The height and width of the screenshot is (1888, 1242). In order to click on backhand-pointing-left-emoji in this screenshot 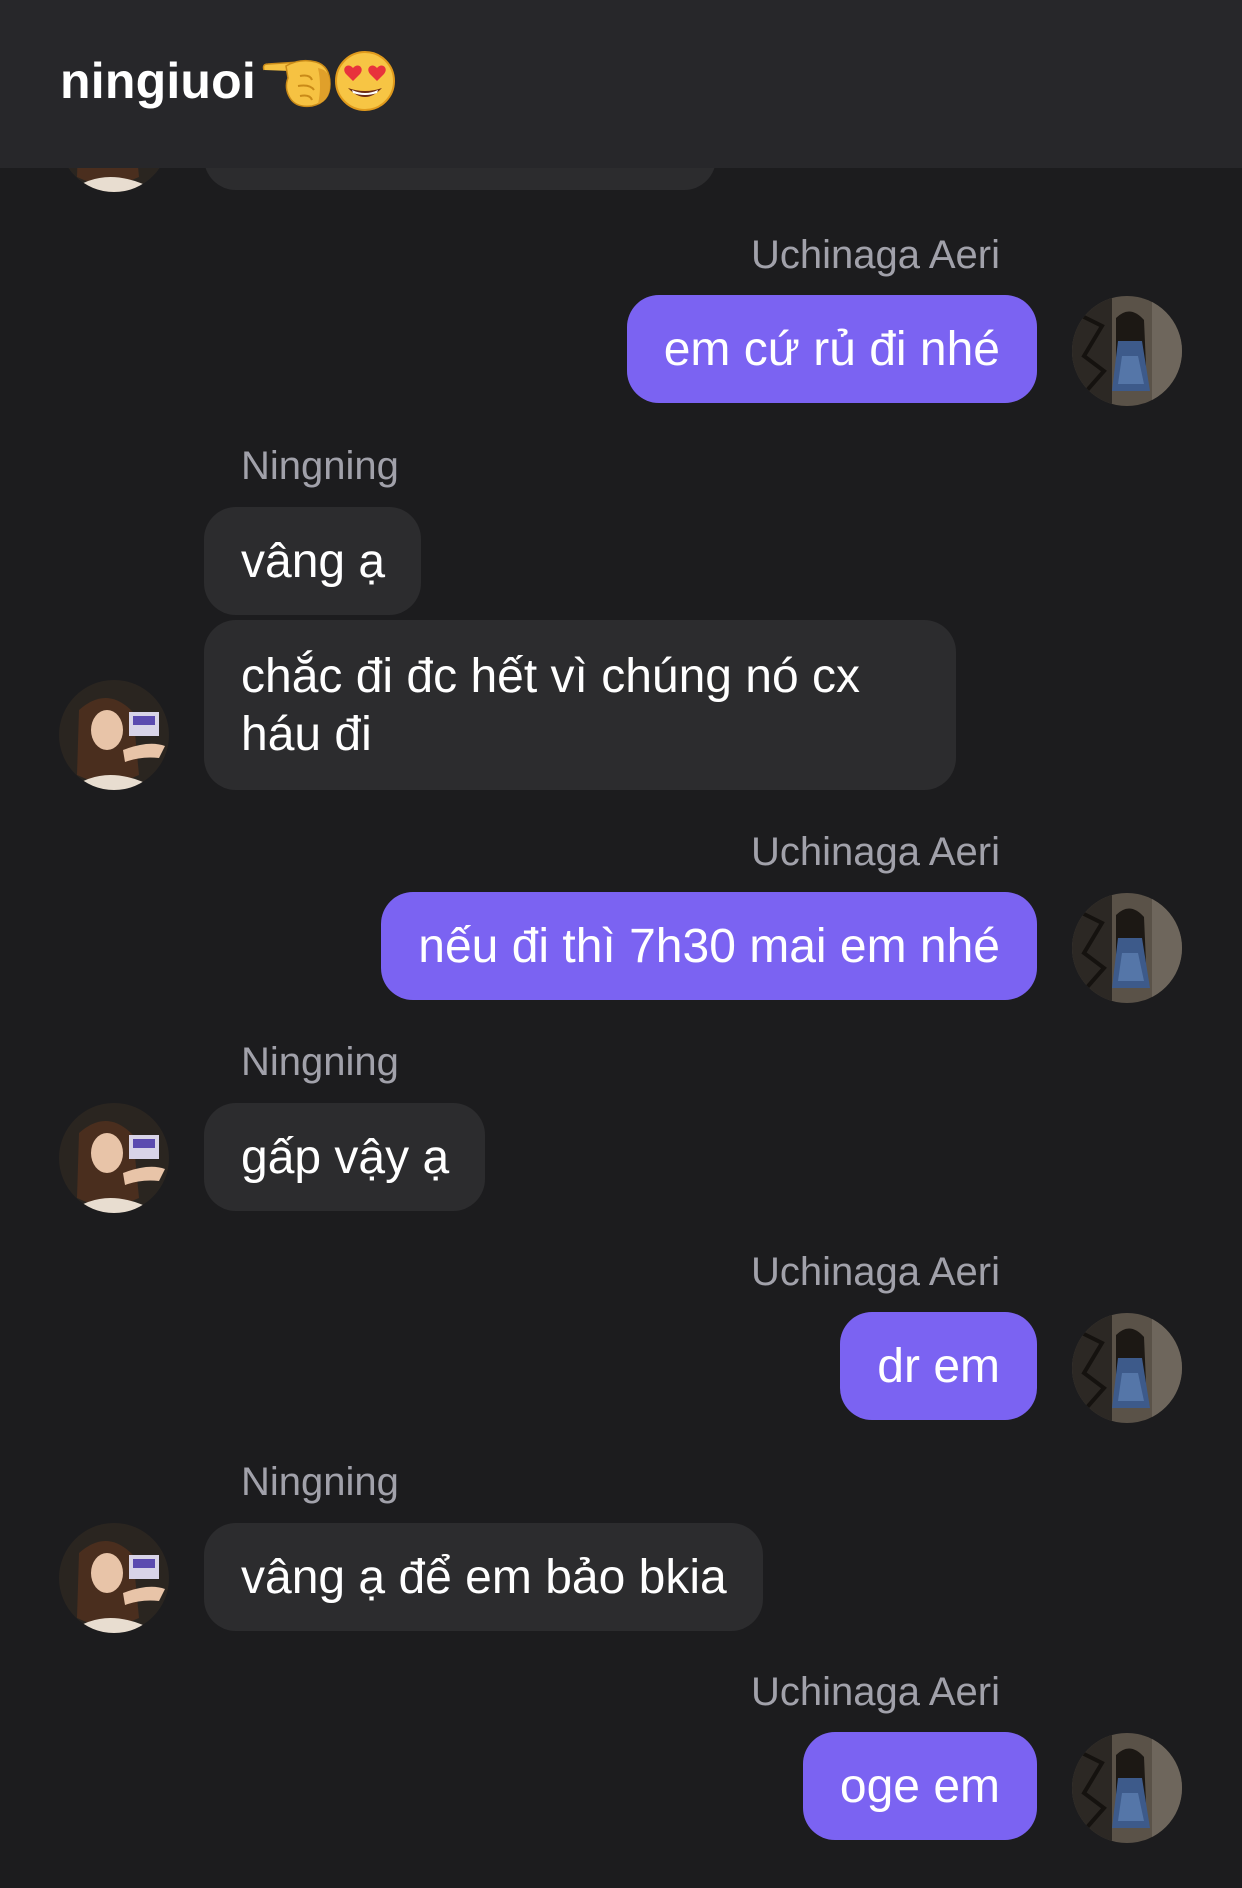, I will do `click(297, 81)`.